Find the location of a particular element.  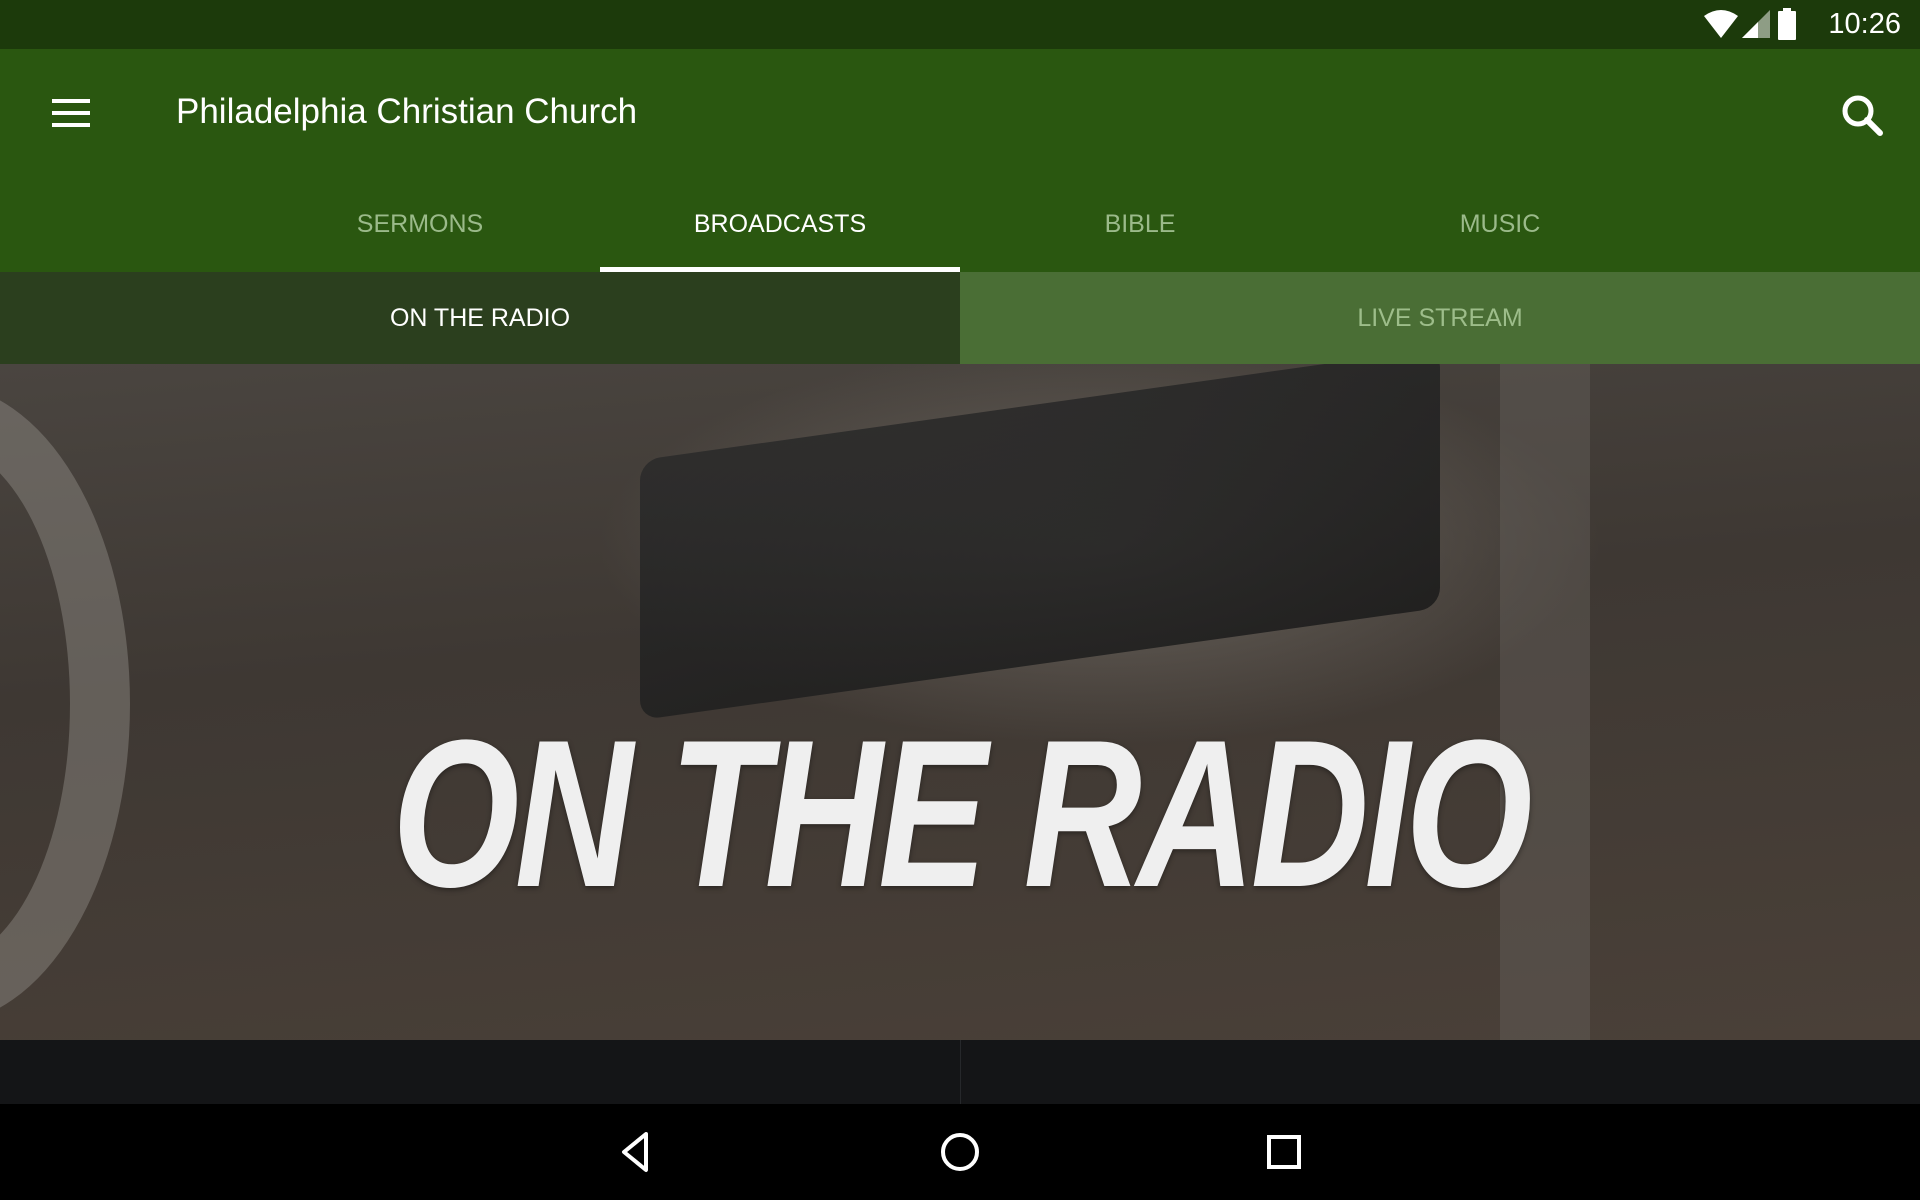

clock: 10:26 is located at coordinates (1864, 24).